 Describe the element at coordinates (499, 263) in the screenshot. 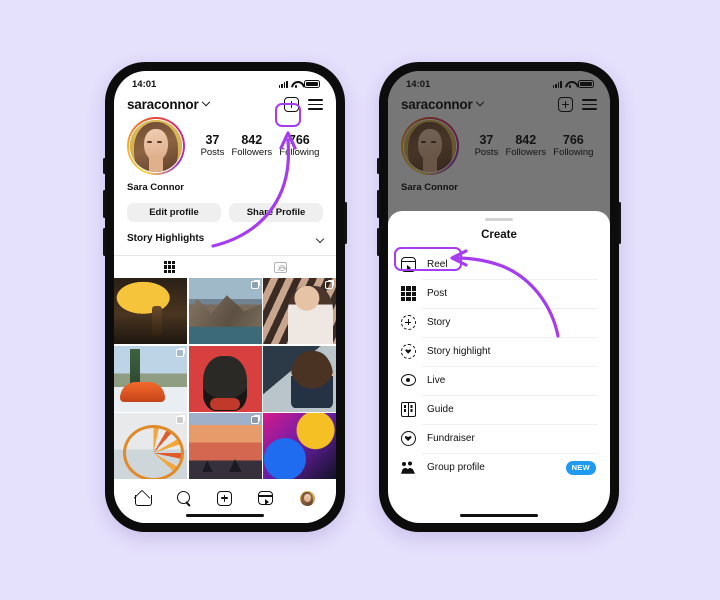

I see `create-reel: Reel` at that location.